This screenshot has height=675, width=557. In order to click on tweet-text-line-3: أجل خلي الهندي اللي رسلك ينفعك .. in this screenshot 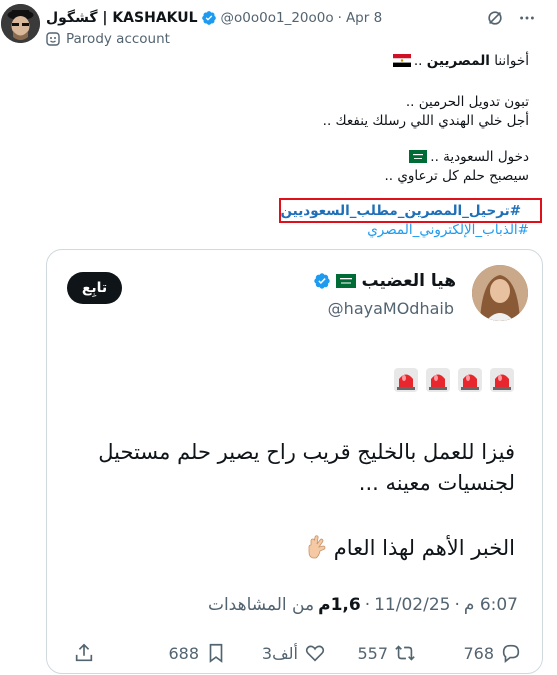, I will do `click(425, 121)`.